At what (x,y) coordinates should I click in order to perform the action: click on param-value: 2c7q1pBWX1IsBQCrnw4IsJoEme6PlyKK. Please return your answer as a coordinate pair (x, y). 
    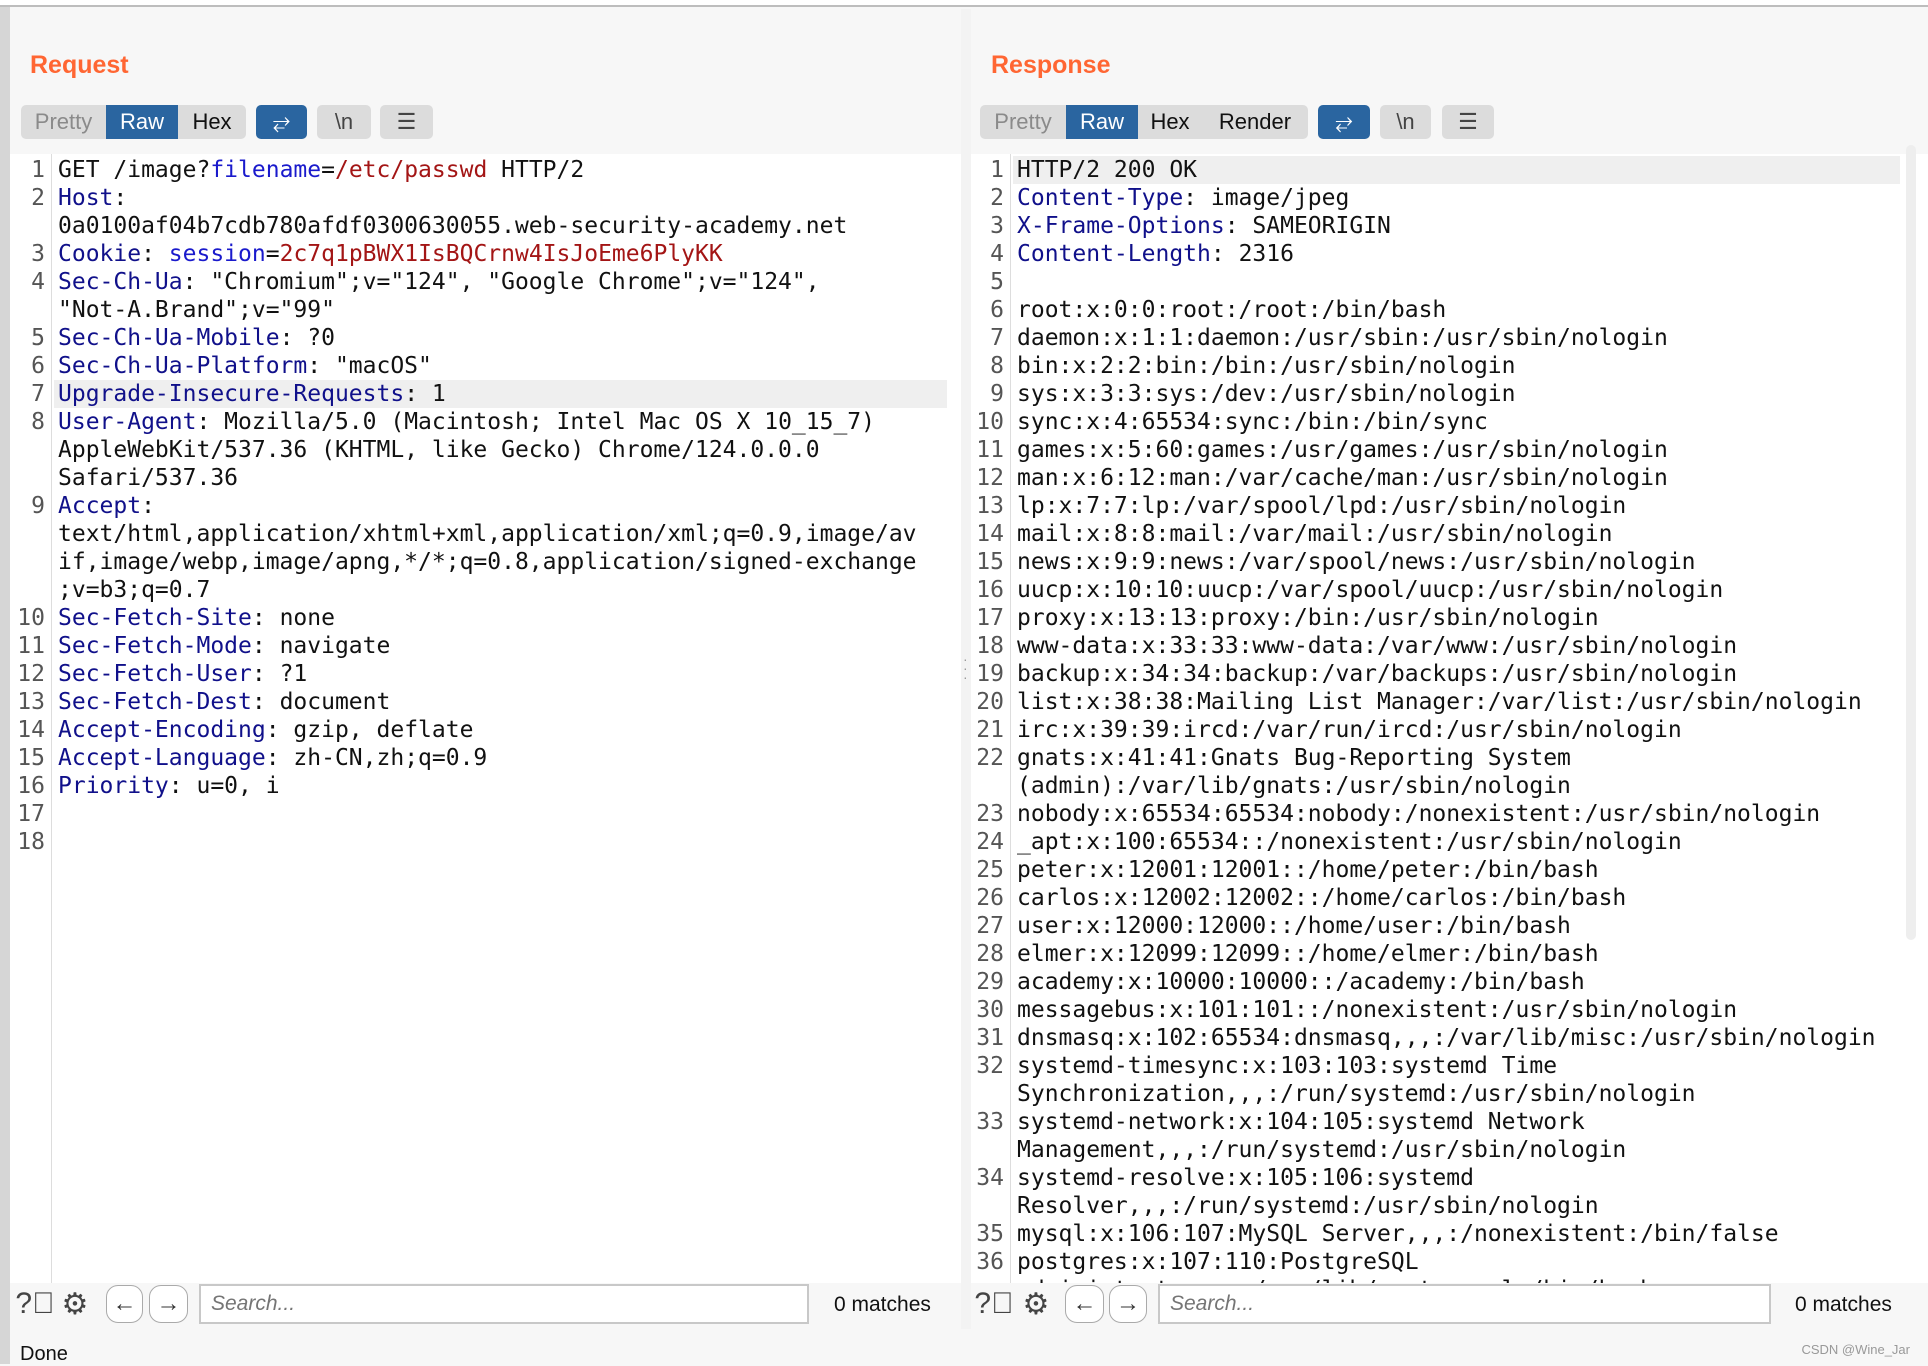
    Looking at the image, I should click on (501, 254).